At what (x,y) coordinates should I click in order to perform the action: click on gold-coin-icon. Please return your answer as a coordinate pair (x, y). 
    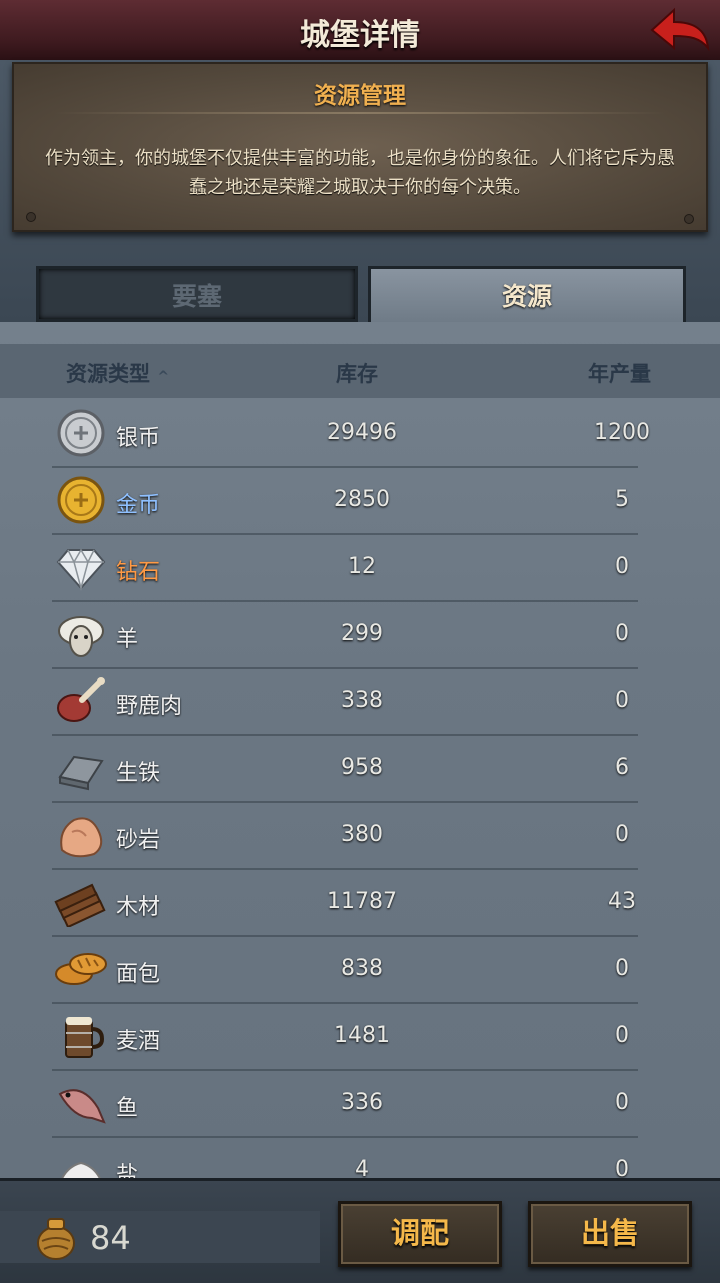
    Looking at the image, I should click on (81, 500).